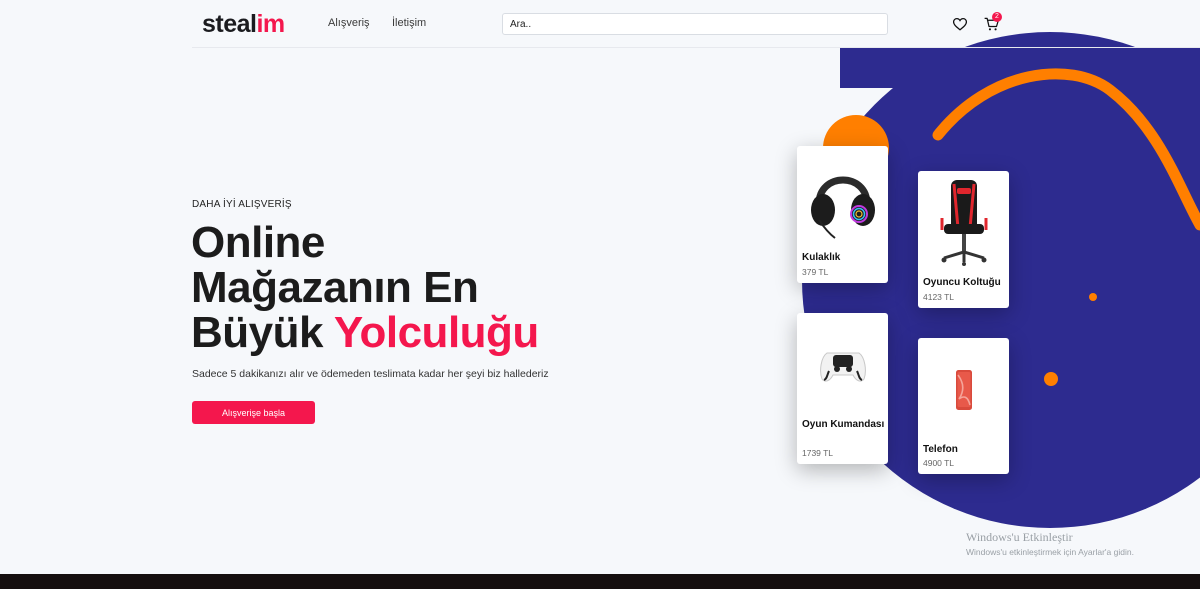 The height and width of the screenshot is (589, 1200). I want to click on product-card-phone: Telefon 4900 TL, so click(963, 406).